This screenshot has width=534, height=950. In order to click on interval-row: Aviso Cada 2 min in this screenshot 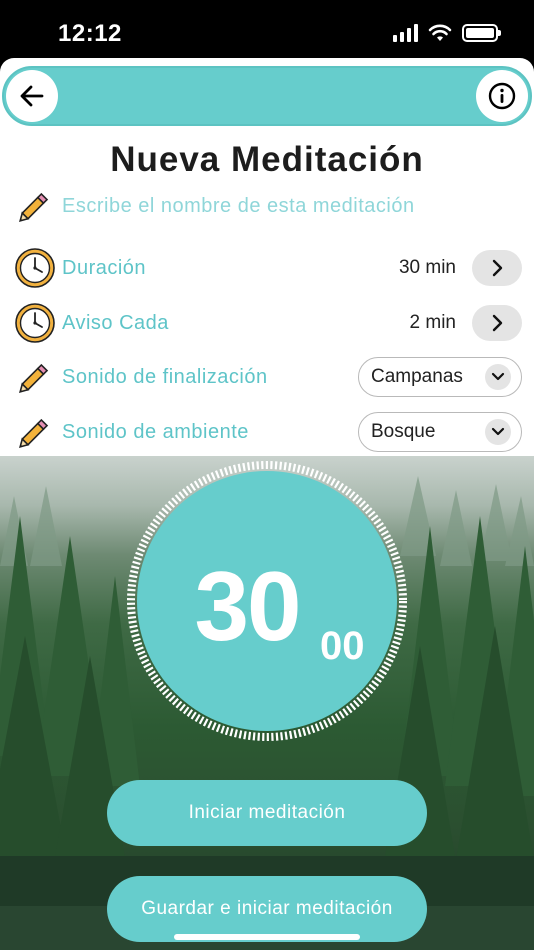, I will do `click(268, 323)`.